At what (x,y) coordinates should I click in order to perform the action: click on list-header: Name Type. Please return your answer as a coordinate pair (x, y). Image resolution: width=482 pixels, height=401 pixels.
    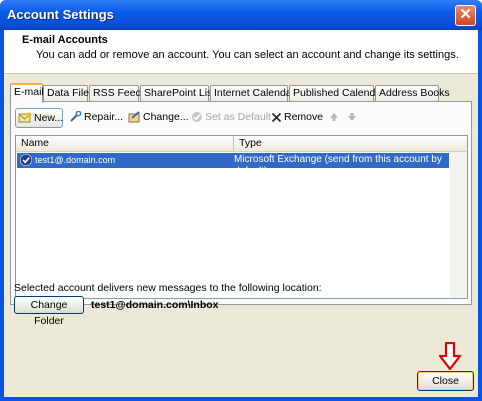
    Looking at the image, I should click on (241, 144).